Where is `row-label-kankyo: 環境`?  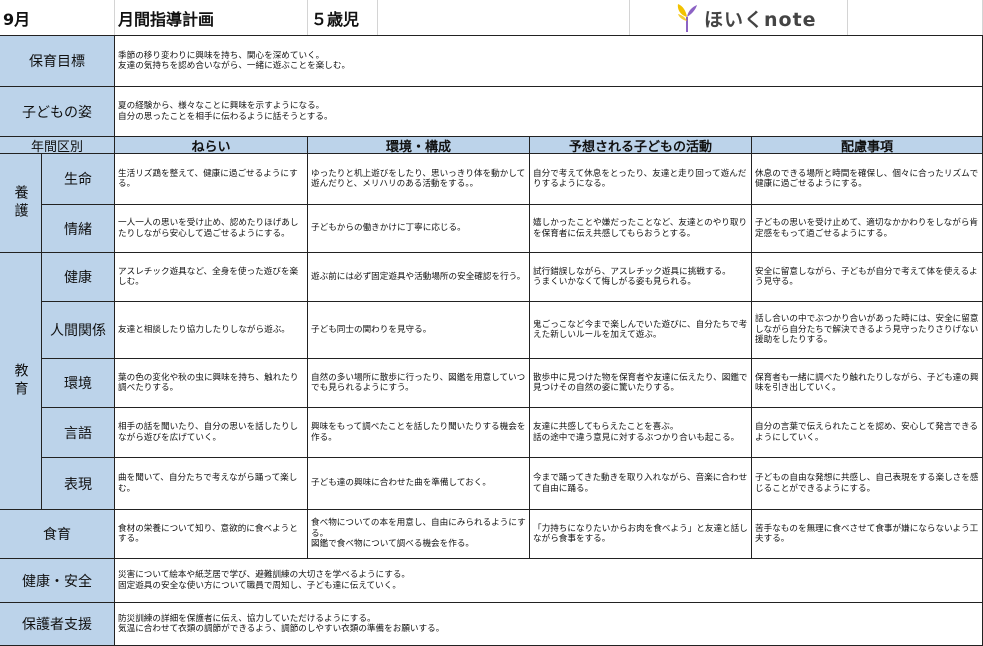 row-label-kankyo: 環境 is located at coordinates (78, 383).